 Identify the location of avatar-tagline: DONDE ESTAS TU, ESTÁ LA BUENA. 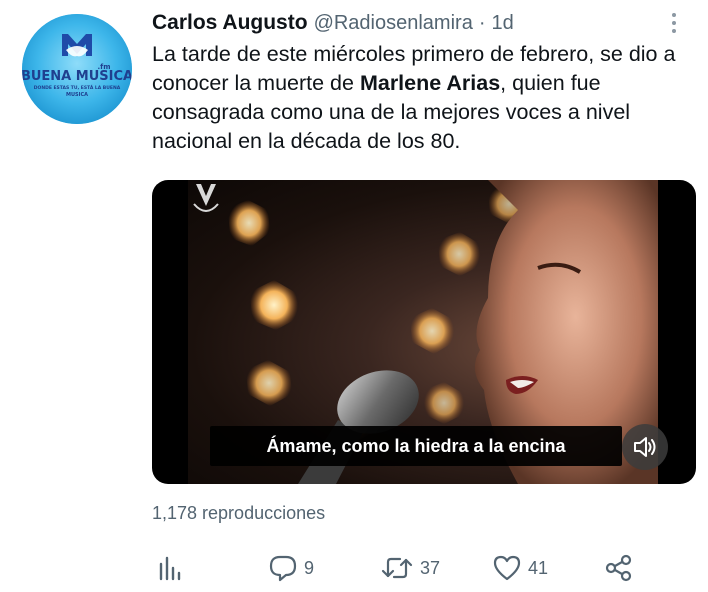
(77, 87).